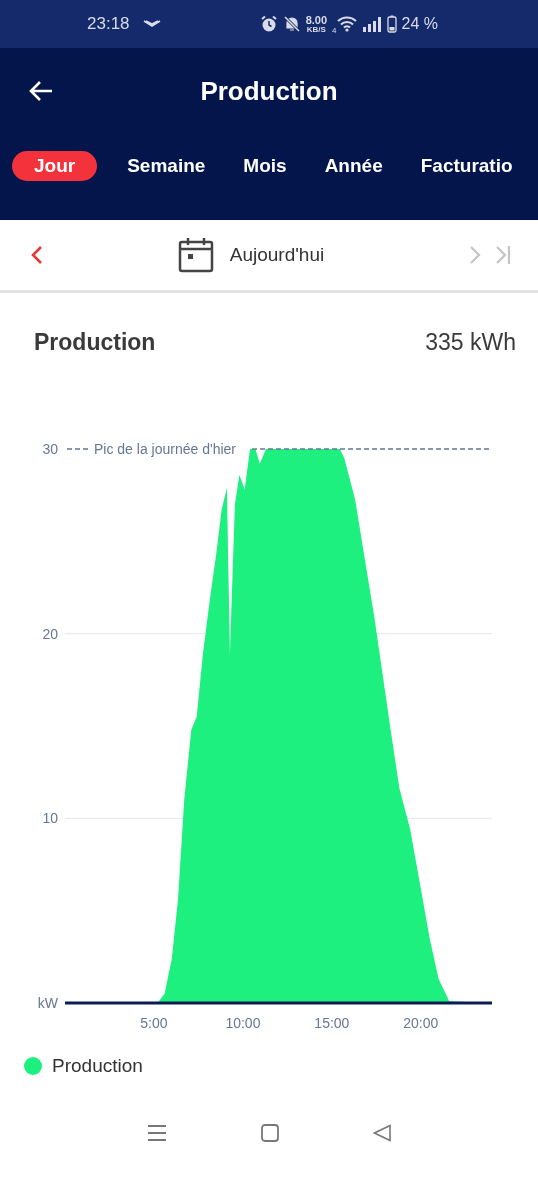 This screenshot has height=1200, width=538. Describe the element at coordinates (97, 1066) in the screenshot. I see `legend-label: Production` at that location.